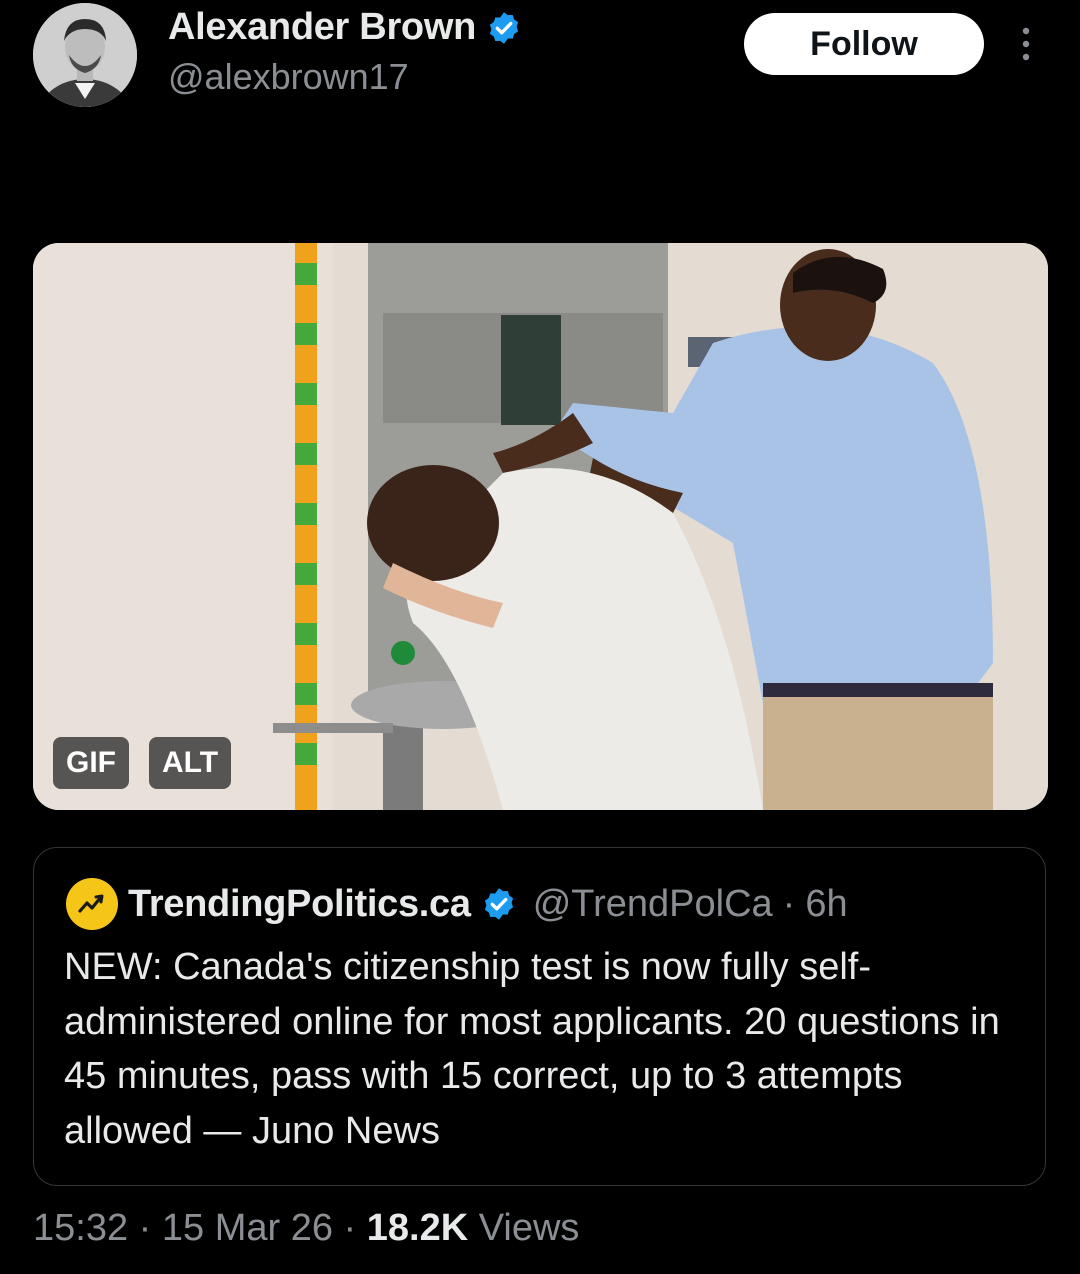 This screenshot has width=1080, height=1274. Describe the element at coordinates (529, 1228) in the screenshot. I see `views-label: Views` at that location.